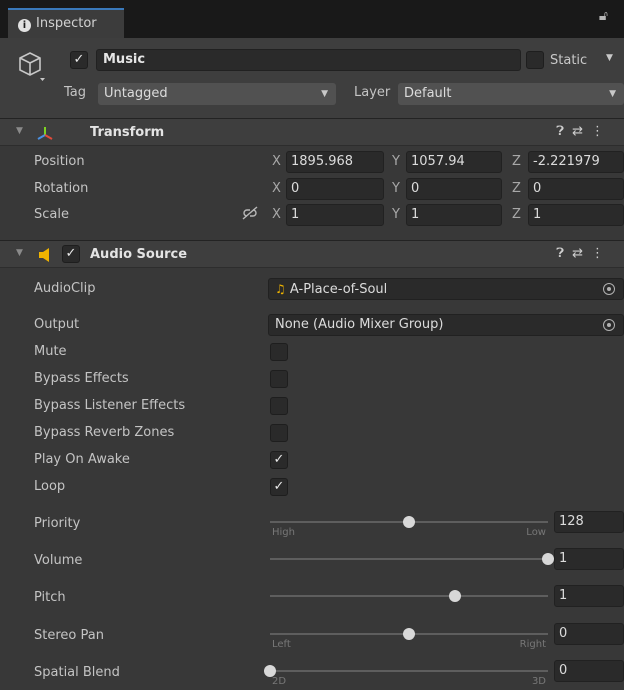 The height and width of the screenshot is (690, 624). Describe the element at coordinates (446, 325) in the screenshot. I see `output-field: None (Audio Mixer Group)` at that location.